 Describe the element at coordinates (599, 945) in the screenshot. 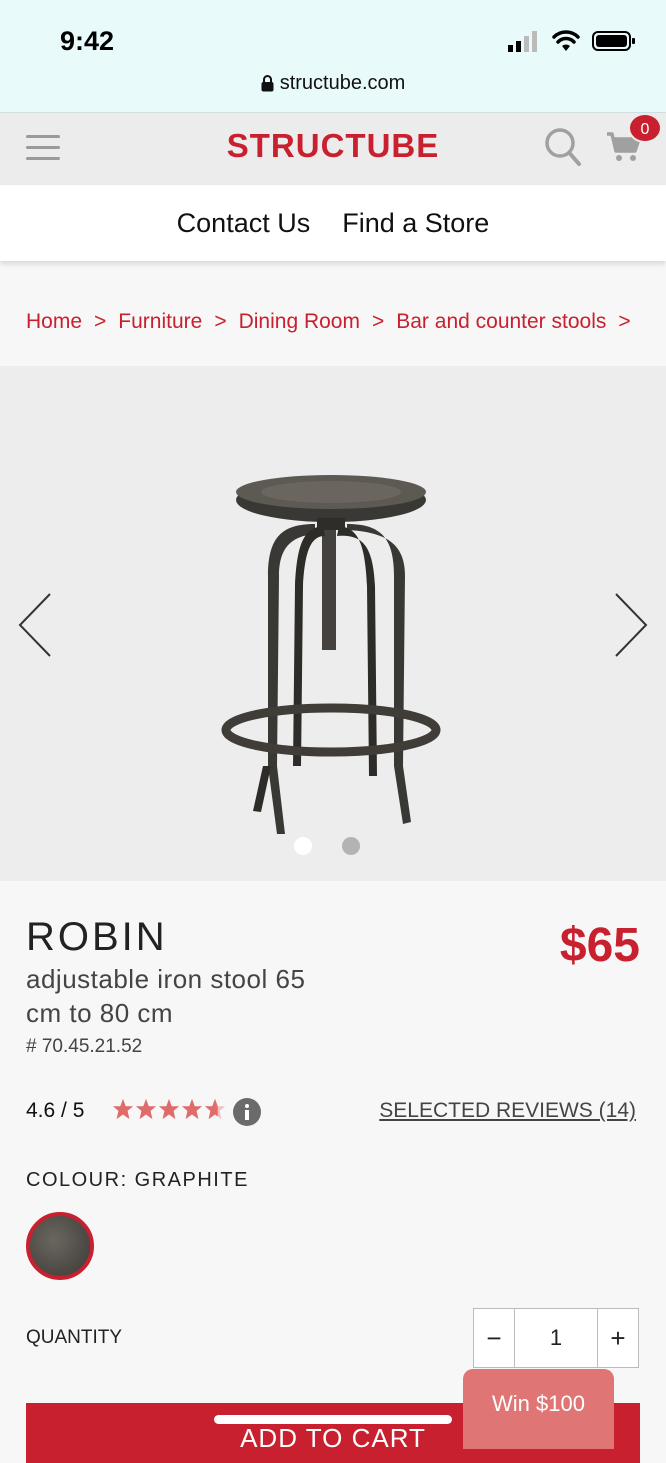

I see `product-price: $65` at that location.